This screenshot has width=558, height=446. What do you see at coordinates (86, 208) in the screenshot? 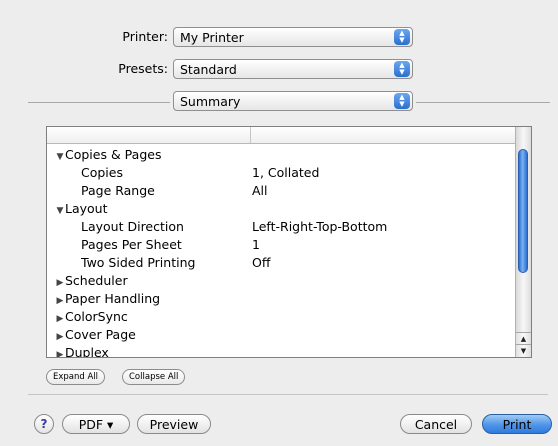
I see `list-item-name: Layout` at bounding box center [86, 208].